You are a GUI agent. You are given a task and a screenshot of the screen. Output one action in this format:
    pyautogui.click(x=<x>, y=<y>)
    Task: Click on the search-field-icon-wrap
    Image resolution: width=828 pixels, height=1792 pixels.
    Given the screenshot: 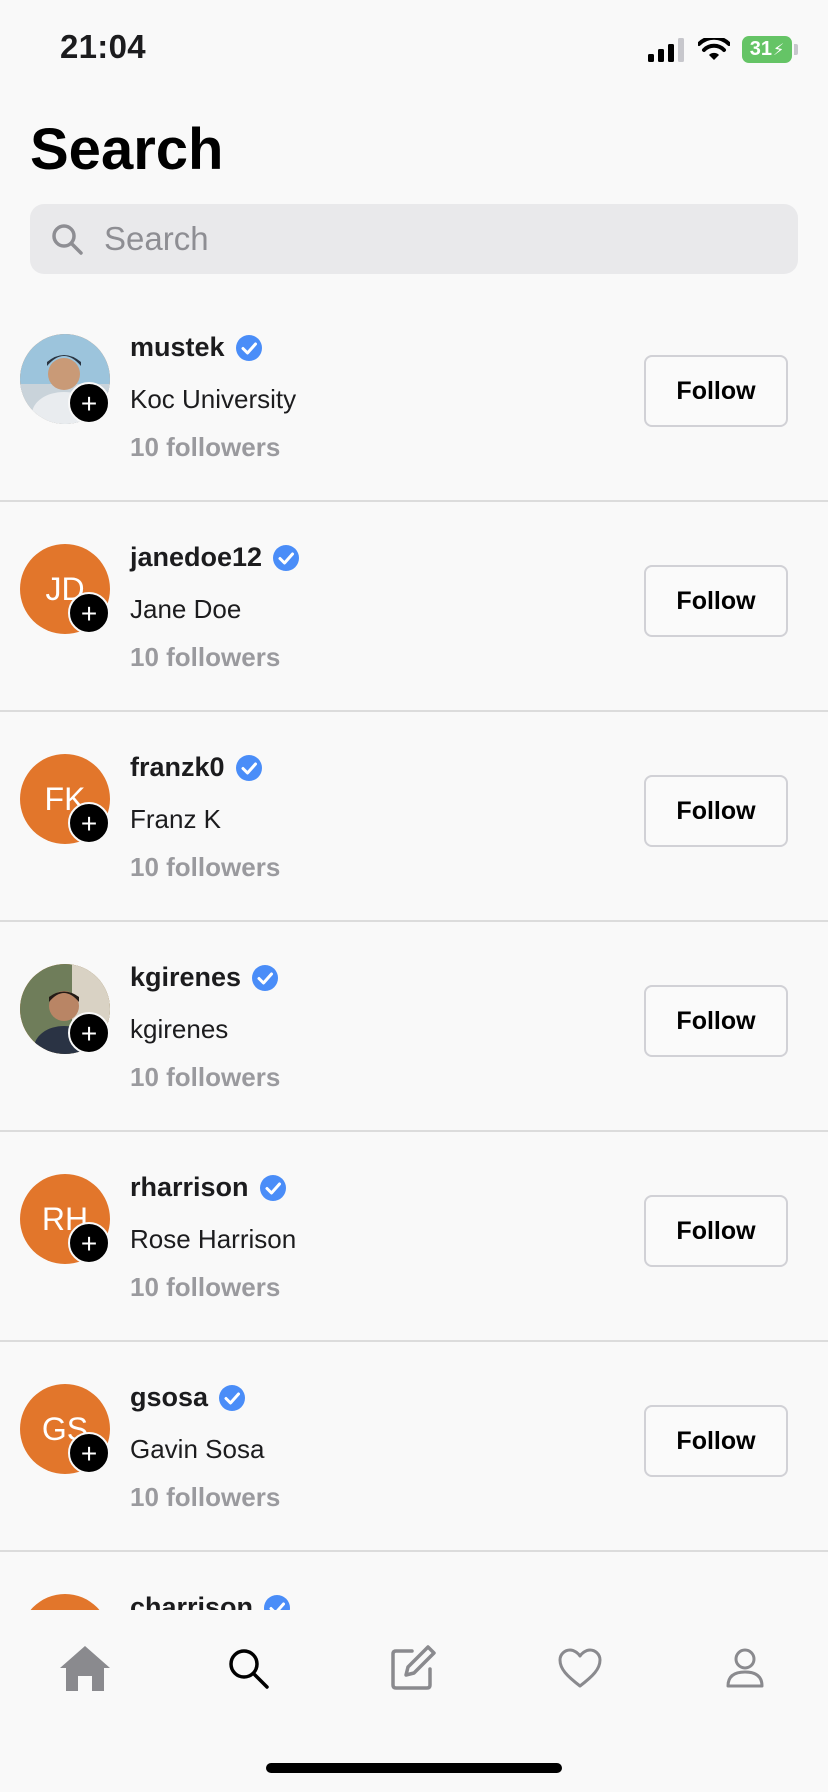 What is the action you would take?
    pyautogui.click(x=67, y=239)
    